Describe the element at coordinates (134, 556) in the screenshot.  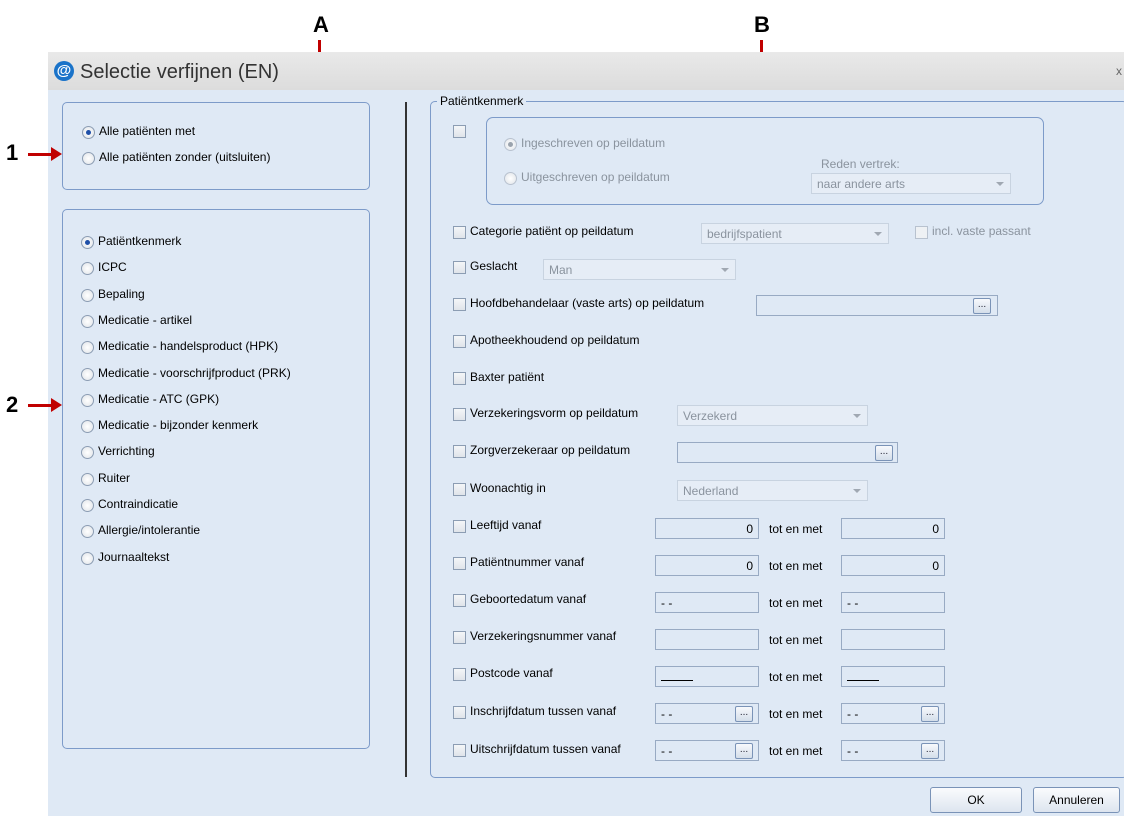
I see `label-criteria-12: Journaaltekst` at that location.